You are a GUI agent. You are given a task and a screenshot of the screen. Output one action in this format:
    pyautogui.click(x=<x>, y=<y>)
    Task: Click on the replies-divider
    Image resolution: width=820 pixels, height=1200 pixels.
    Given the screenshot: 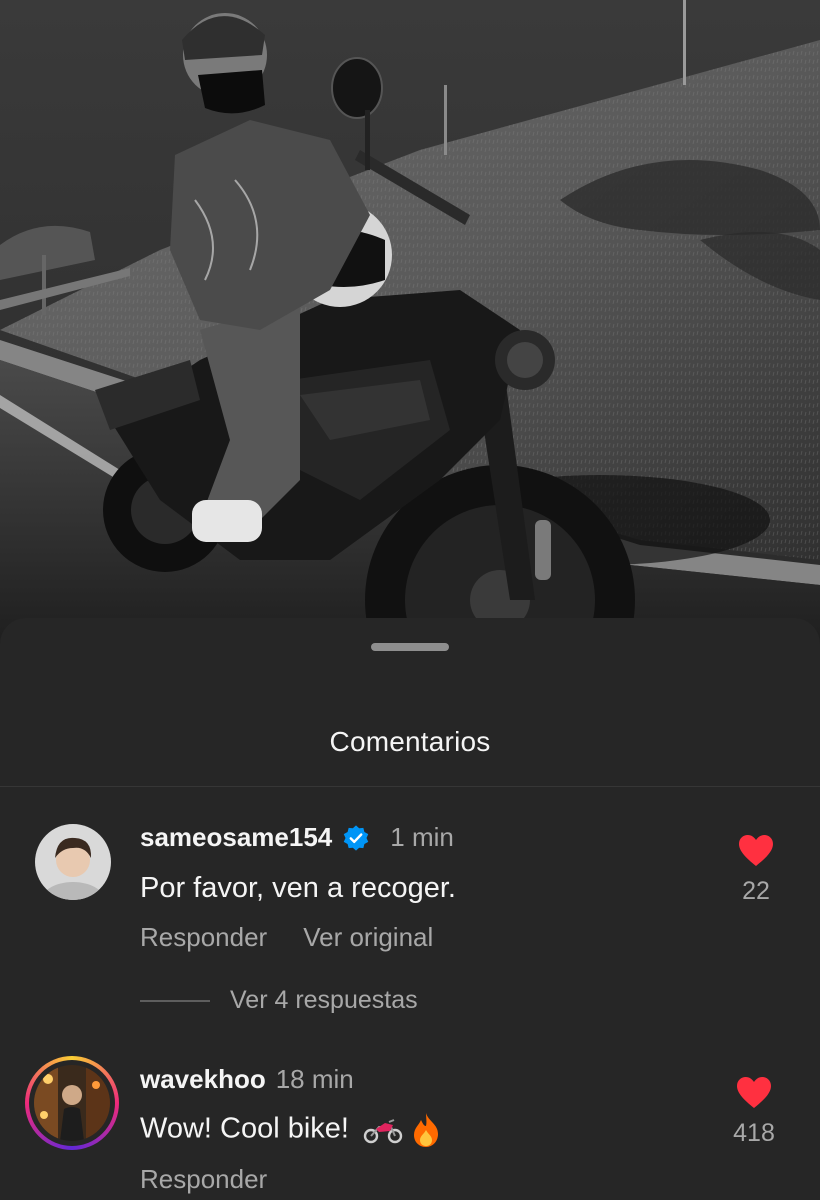 What is the action you would take?
    pyautogui.click(x=175, y=1000)
    